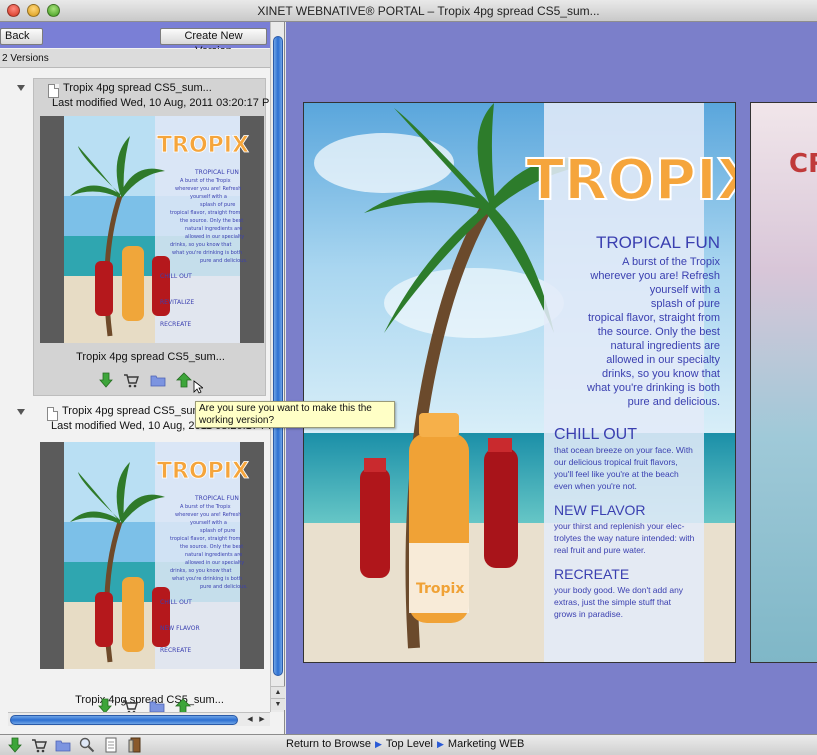 The image size is (817, 755). Describe the element at coordinates (486, 744) in the screenshot. I see `breadcrumb-marketing-web: Marketing WEB` at that location.